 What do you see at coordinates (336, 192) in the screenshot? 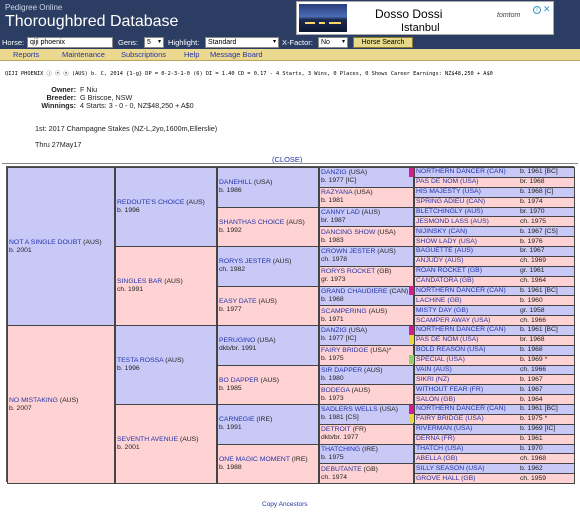
I see `ancestor-name: RAZYANA` at bounding box center [336, 192].